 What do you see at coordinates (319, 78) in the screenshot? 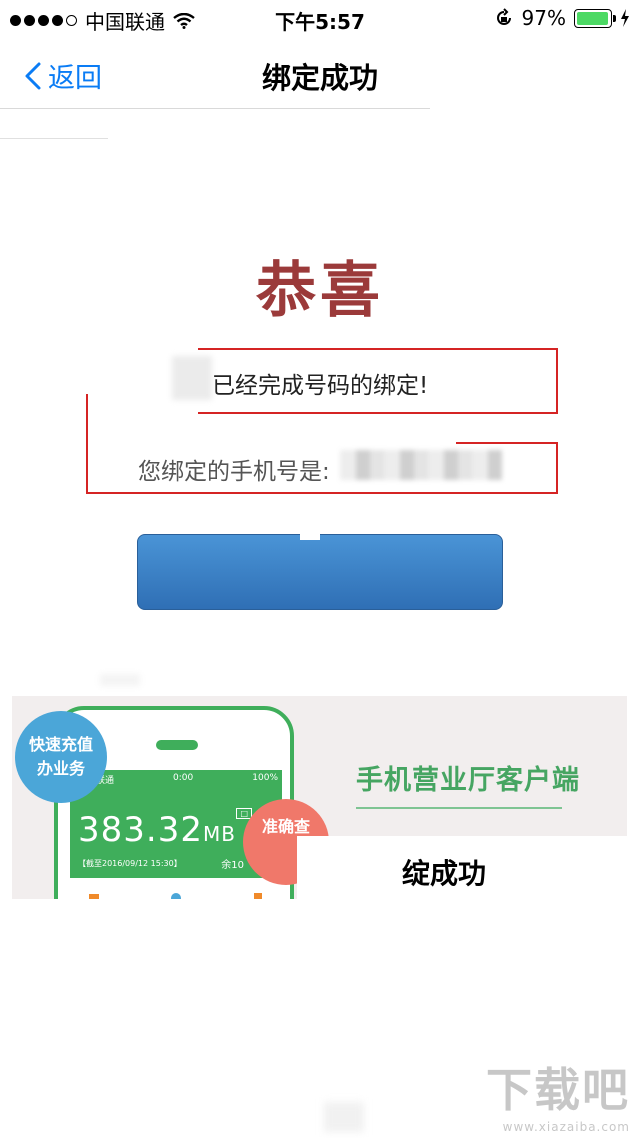
I see `page-title: 绑定成功` at bounding box center [319, 78].